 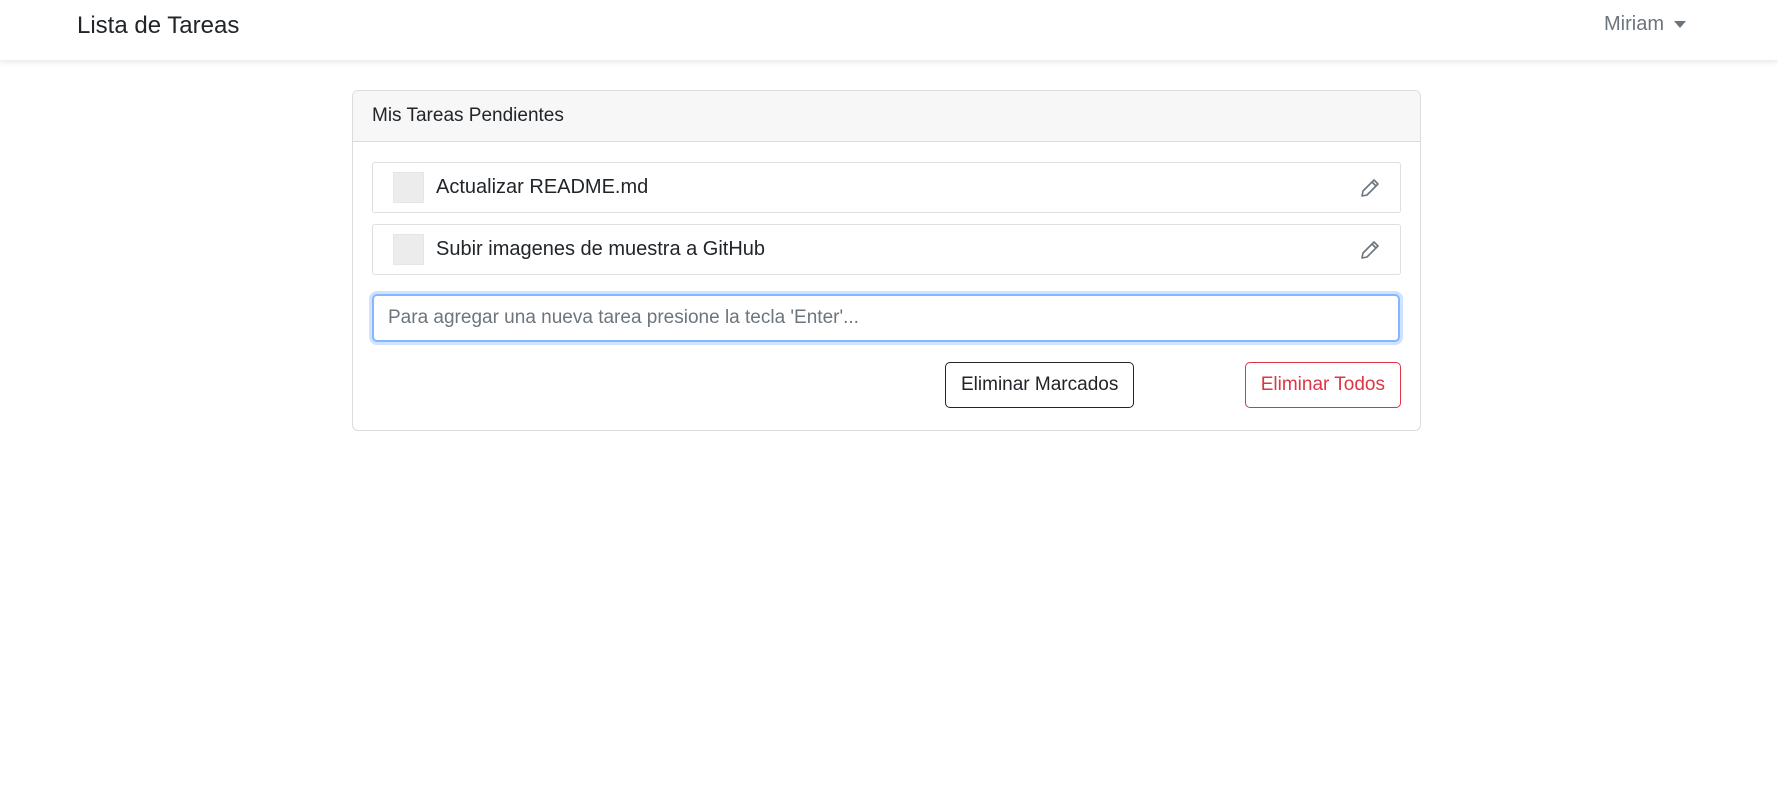 I want to click on brand-title: Lista de Tareas, so click(x=158, y=26).